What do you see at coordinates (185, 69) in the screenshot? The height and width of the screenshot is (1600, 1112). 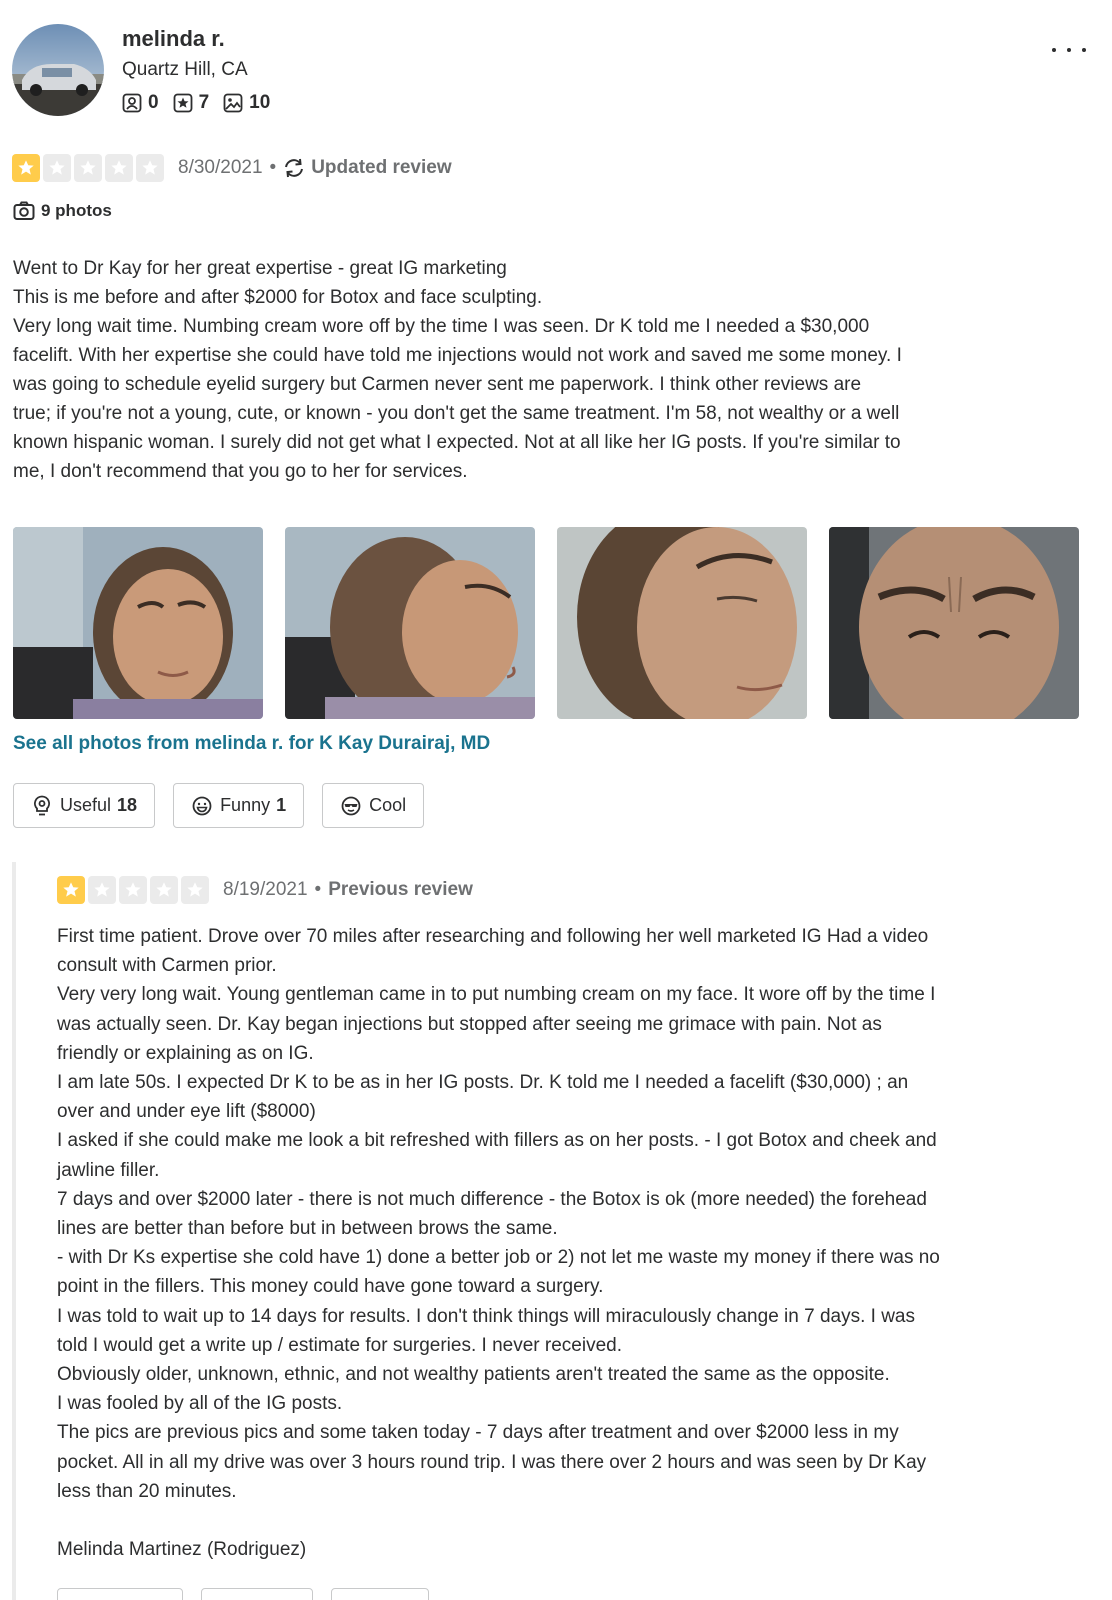 I see `reviewer-location: Quartz Hill, CA` at bounding box center [185, 69].